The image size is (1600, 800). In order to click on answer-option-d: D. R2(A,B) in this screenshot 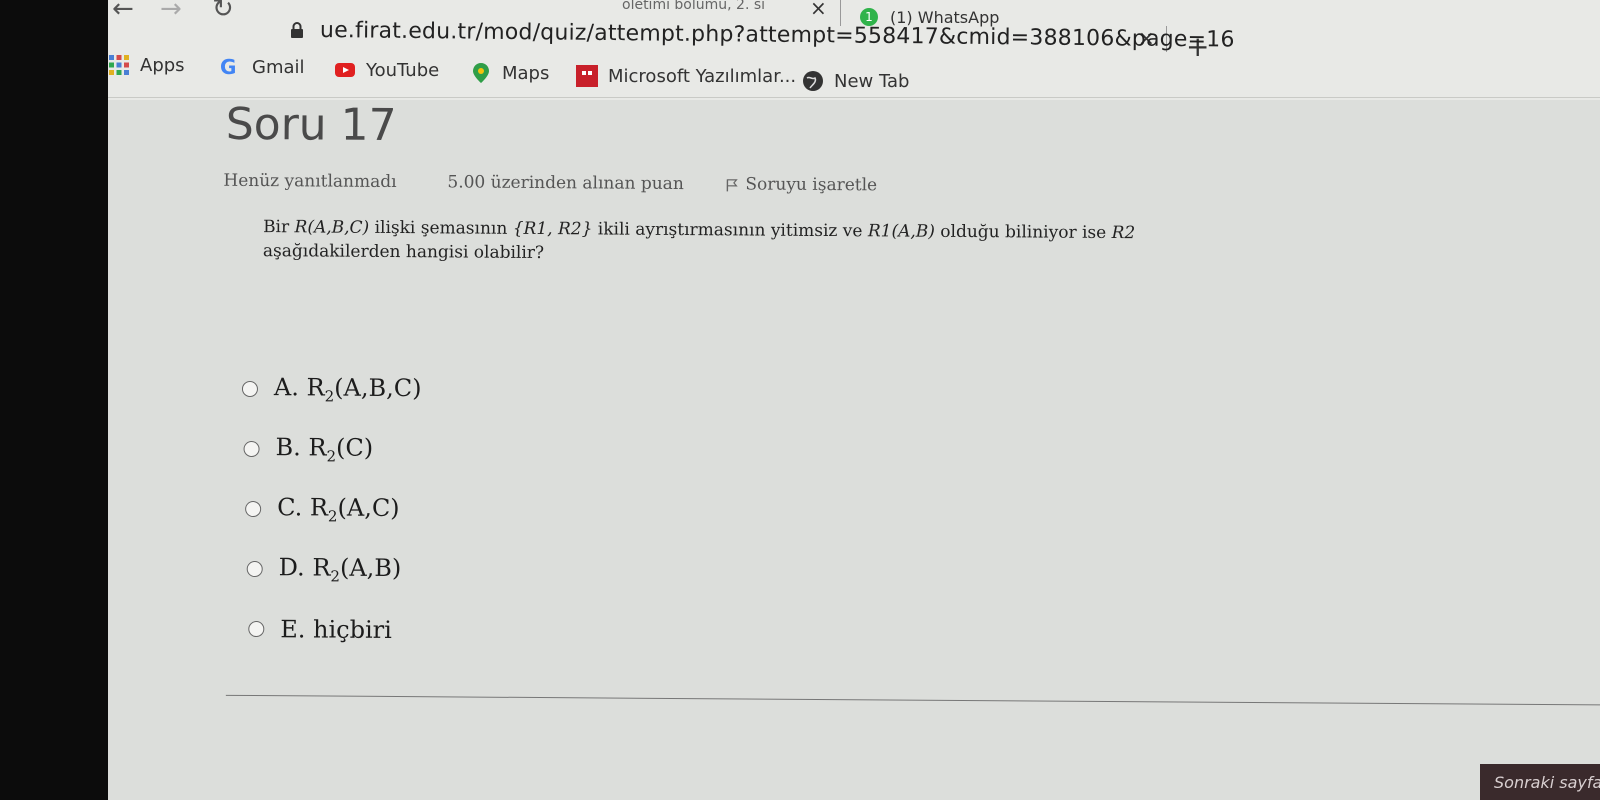, I will do `click(336, 569)`.